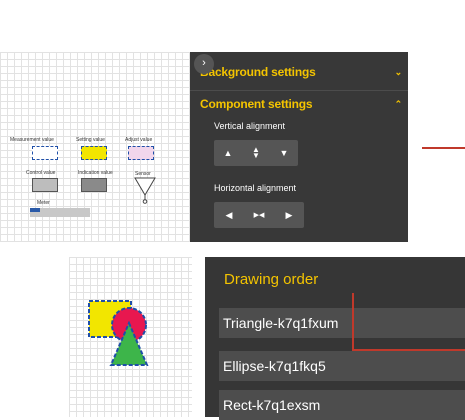  I want to click on align-bottom-icon: ▼, so click(284, 153).